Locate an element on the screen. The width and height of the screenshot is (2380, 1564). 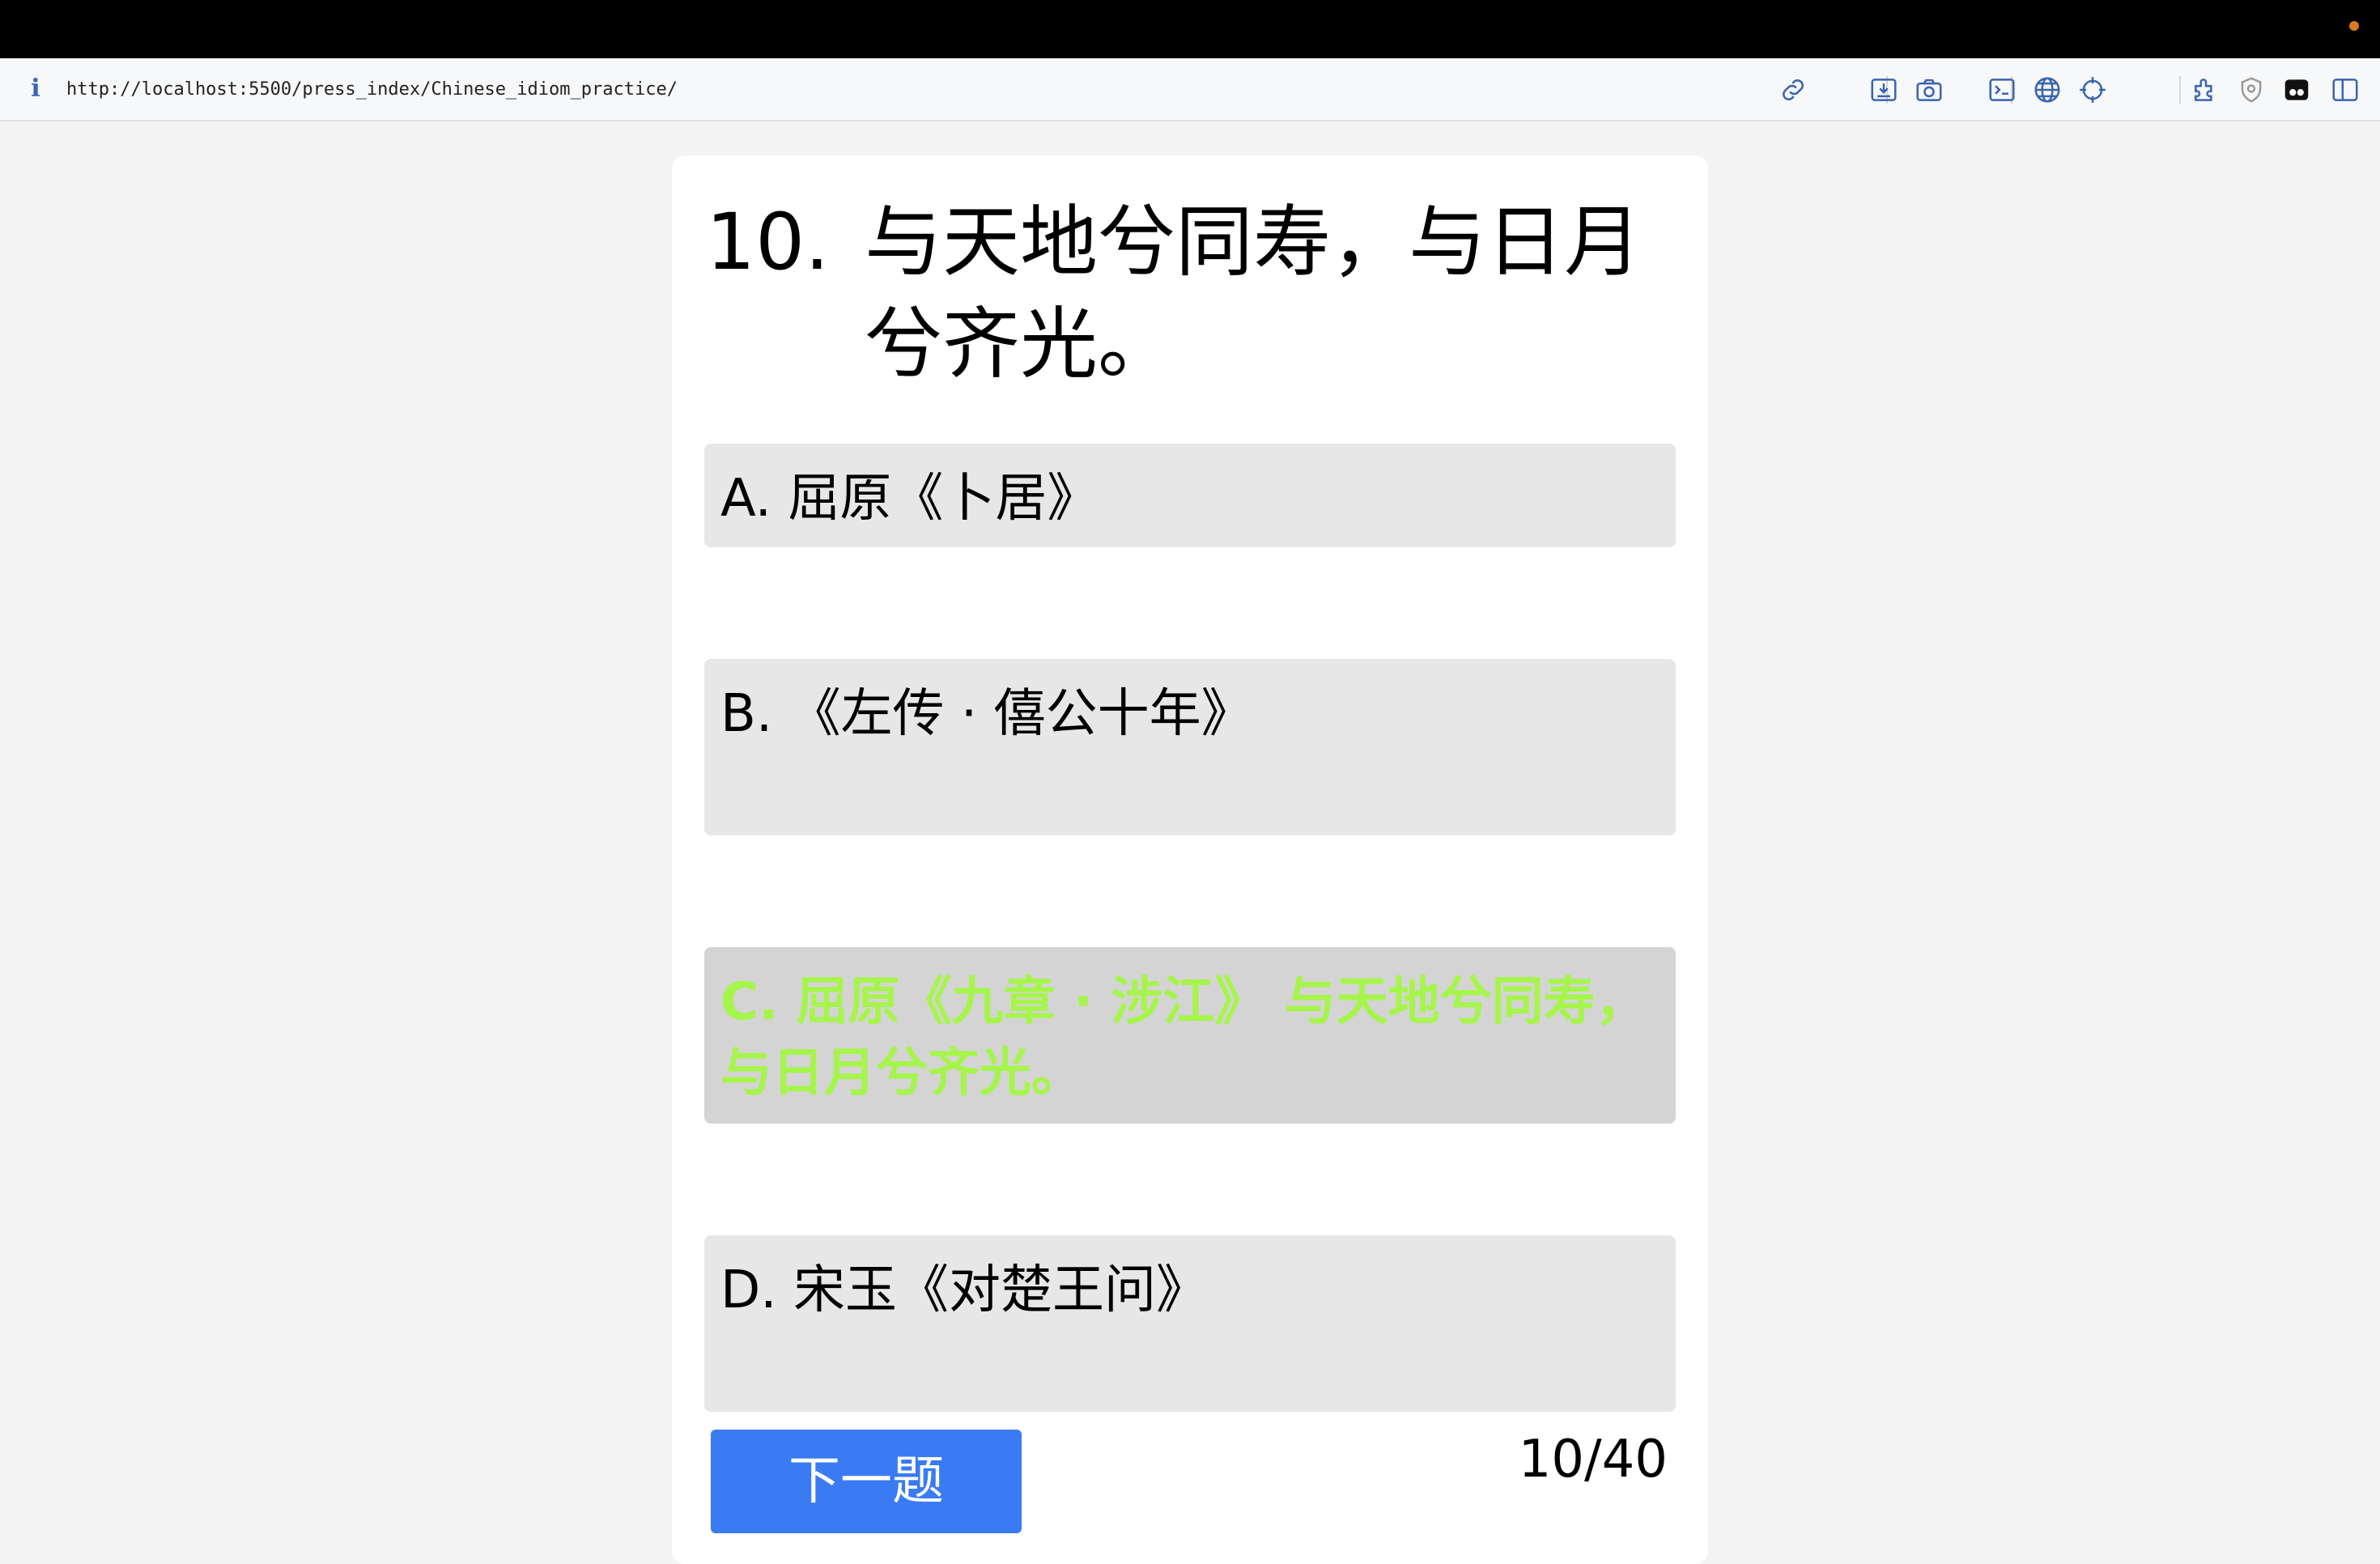
question-number: 10. is located at coordinates (768, 242).